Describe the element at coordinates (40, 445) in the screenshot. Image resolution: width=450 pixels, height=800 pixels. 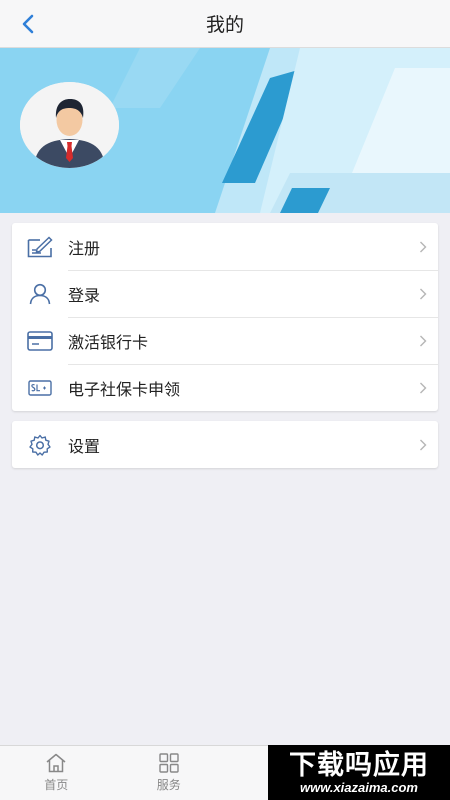
I see `gear-icon` at that location.